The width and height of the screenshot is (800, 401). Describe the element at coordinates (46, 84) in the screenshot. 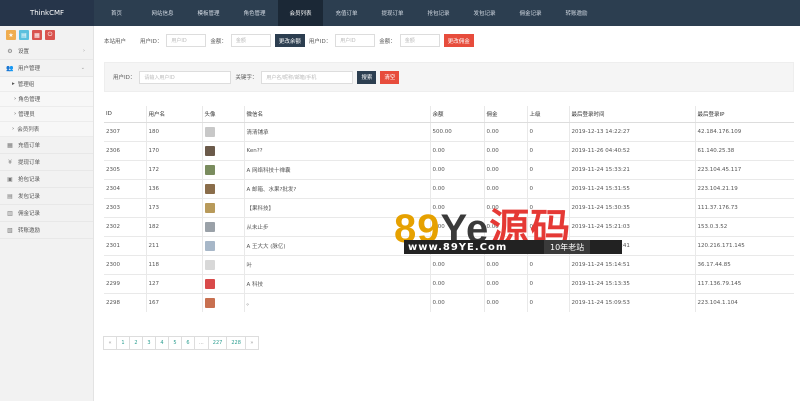

I see `sidebar-group-admin: ▸ 管理组` at that location.